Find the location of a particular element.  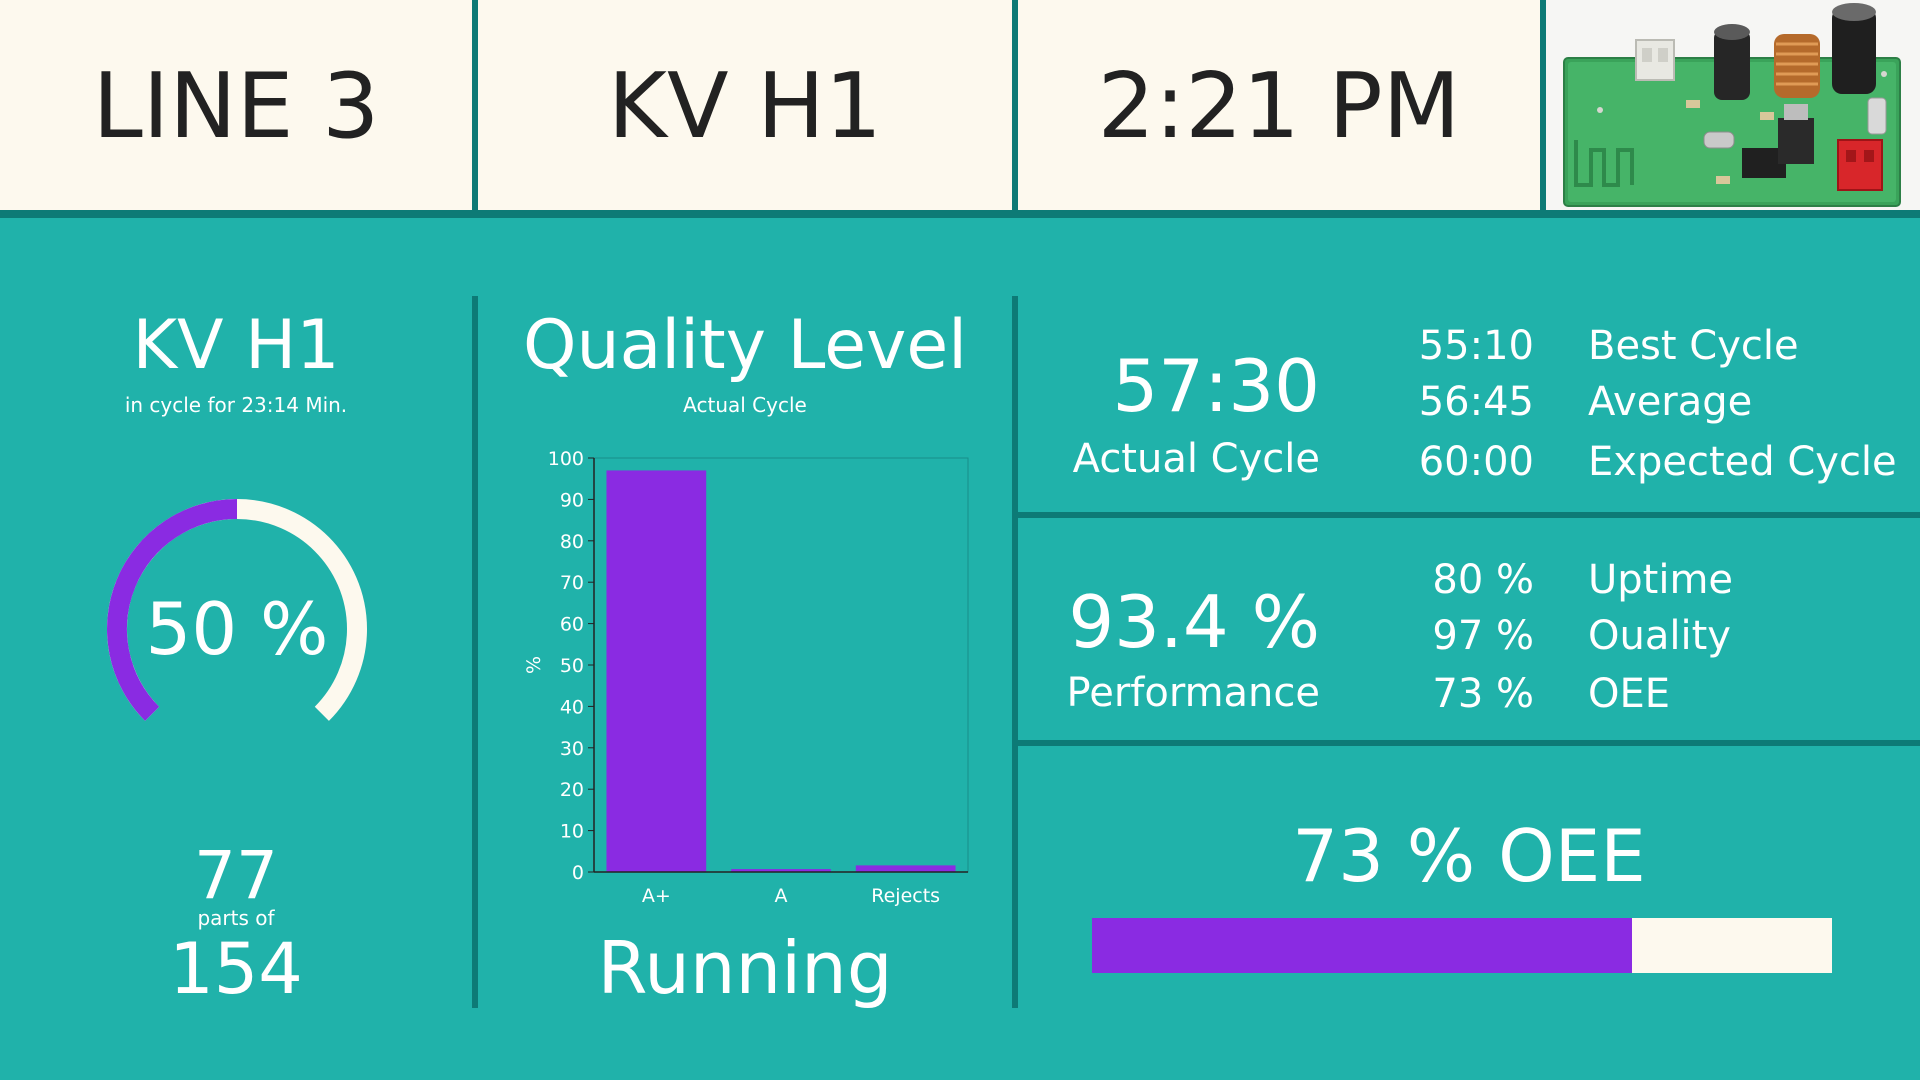

machine-label: KV H1 is located at coordinates (745, 106).